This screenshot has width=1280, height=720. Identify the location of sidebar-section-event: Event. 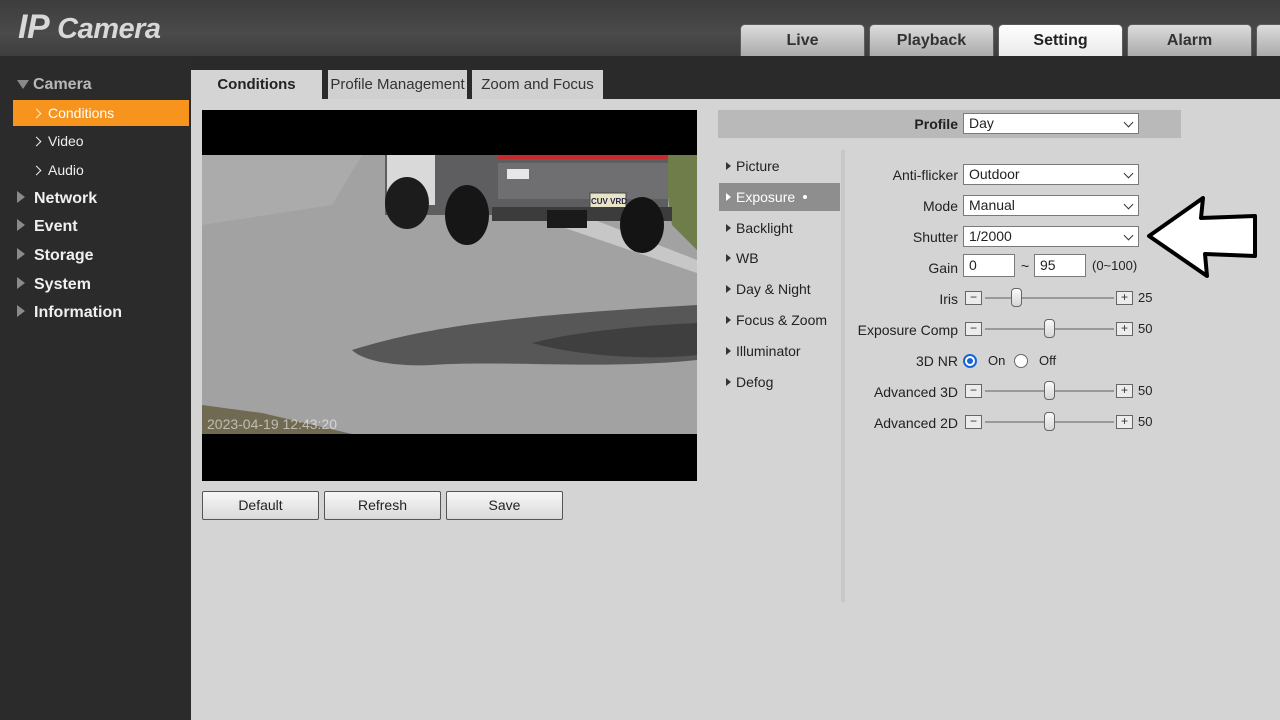
(47, 230).